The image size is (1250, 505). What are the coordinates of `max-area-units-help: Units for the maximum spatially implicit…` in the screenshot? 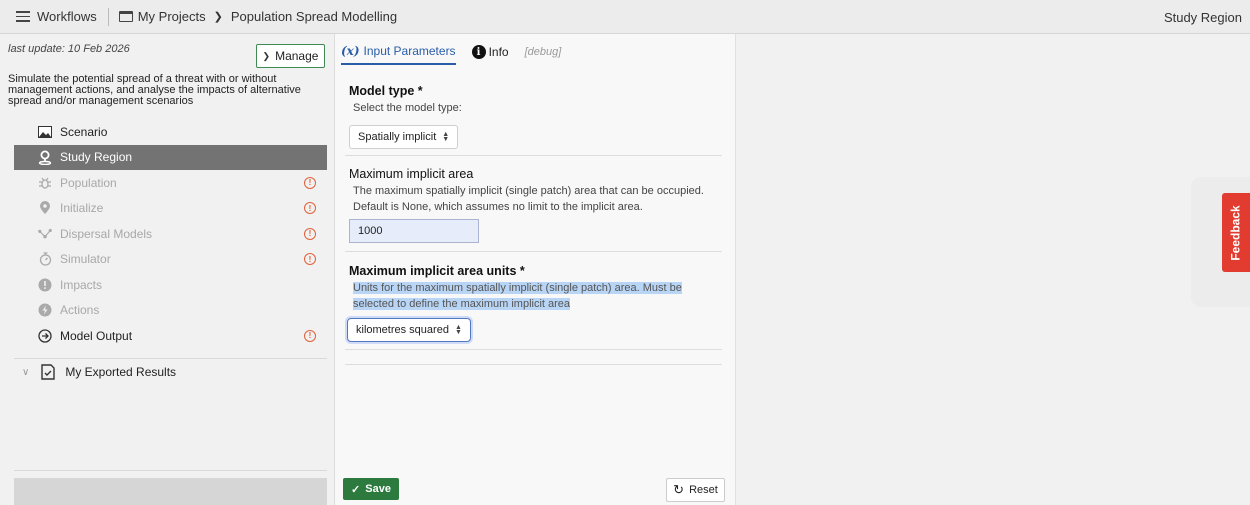 It's located at (535, 296).